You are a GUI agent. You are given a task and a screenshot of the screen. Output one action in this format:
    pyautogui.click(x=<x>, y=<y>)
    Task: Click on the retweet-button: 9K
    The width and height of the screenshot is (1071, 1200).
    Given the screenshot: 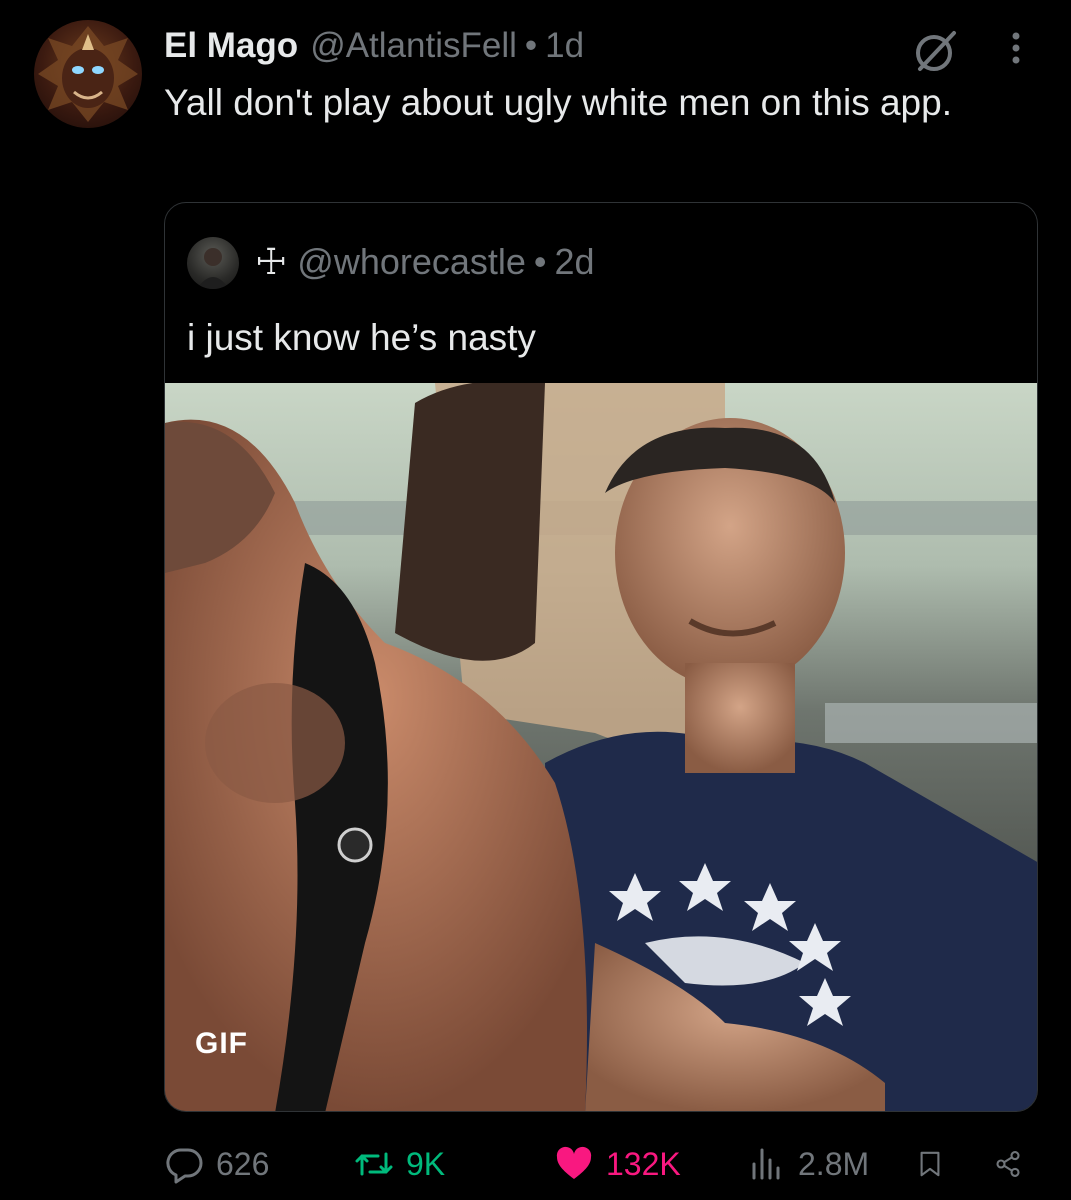 What is the action you would take?
    pyautogui.click(x=399, y=1164)
    